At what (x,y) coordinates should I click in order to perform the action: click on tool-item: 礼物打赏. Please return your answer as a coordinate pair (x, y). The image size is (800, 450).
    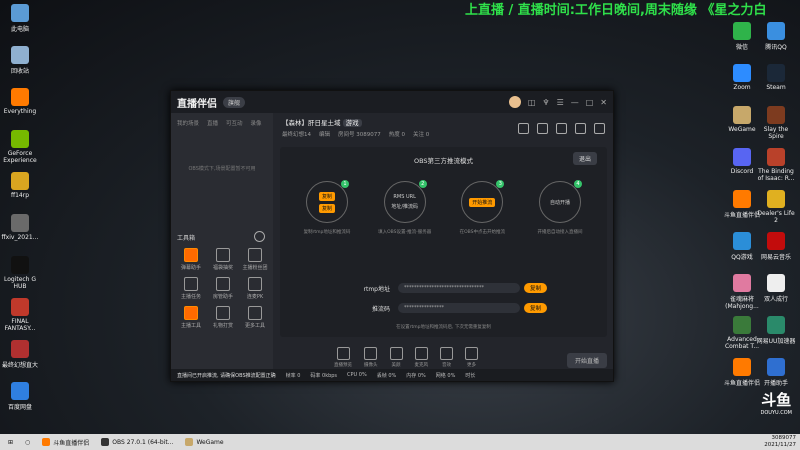
    Looking at the image, I should click on (223, 317).